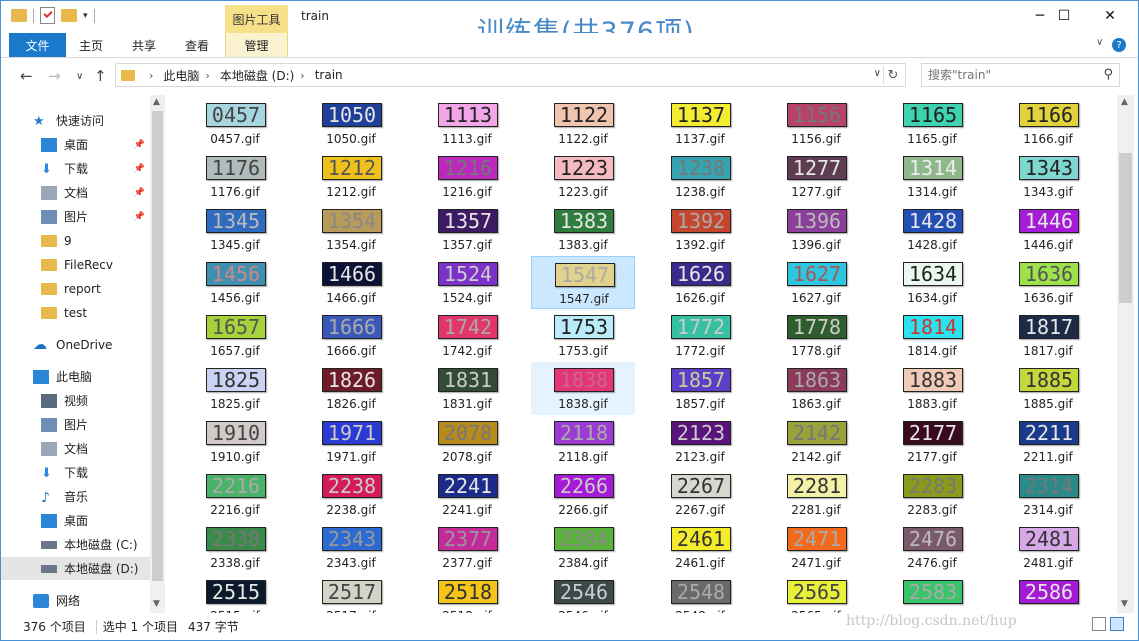 This screenshot has width=1139, height=641. I want to click on nav-item: 网络, so click(76, 600).